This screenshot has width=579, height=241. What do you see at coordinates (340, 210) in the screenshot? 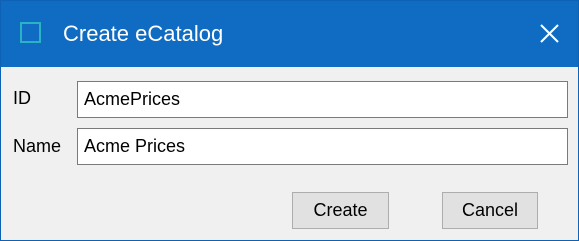
I see `create-button: Create` at bounding box center [340, 210].